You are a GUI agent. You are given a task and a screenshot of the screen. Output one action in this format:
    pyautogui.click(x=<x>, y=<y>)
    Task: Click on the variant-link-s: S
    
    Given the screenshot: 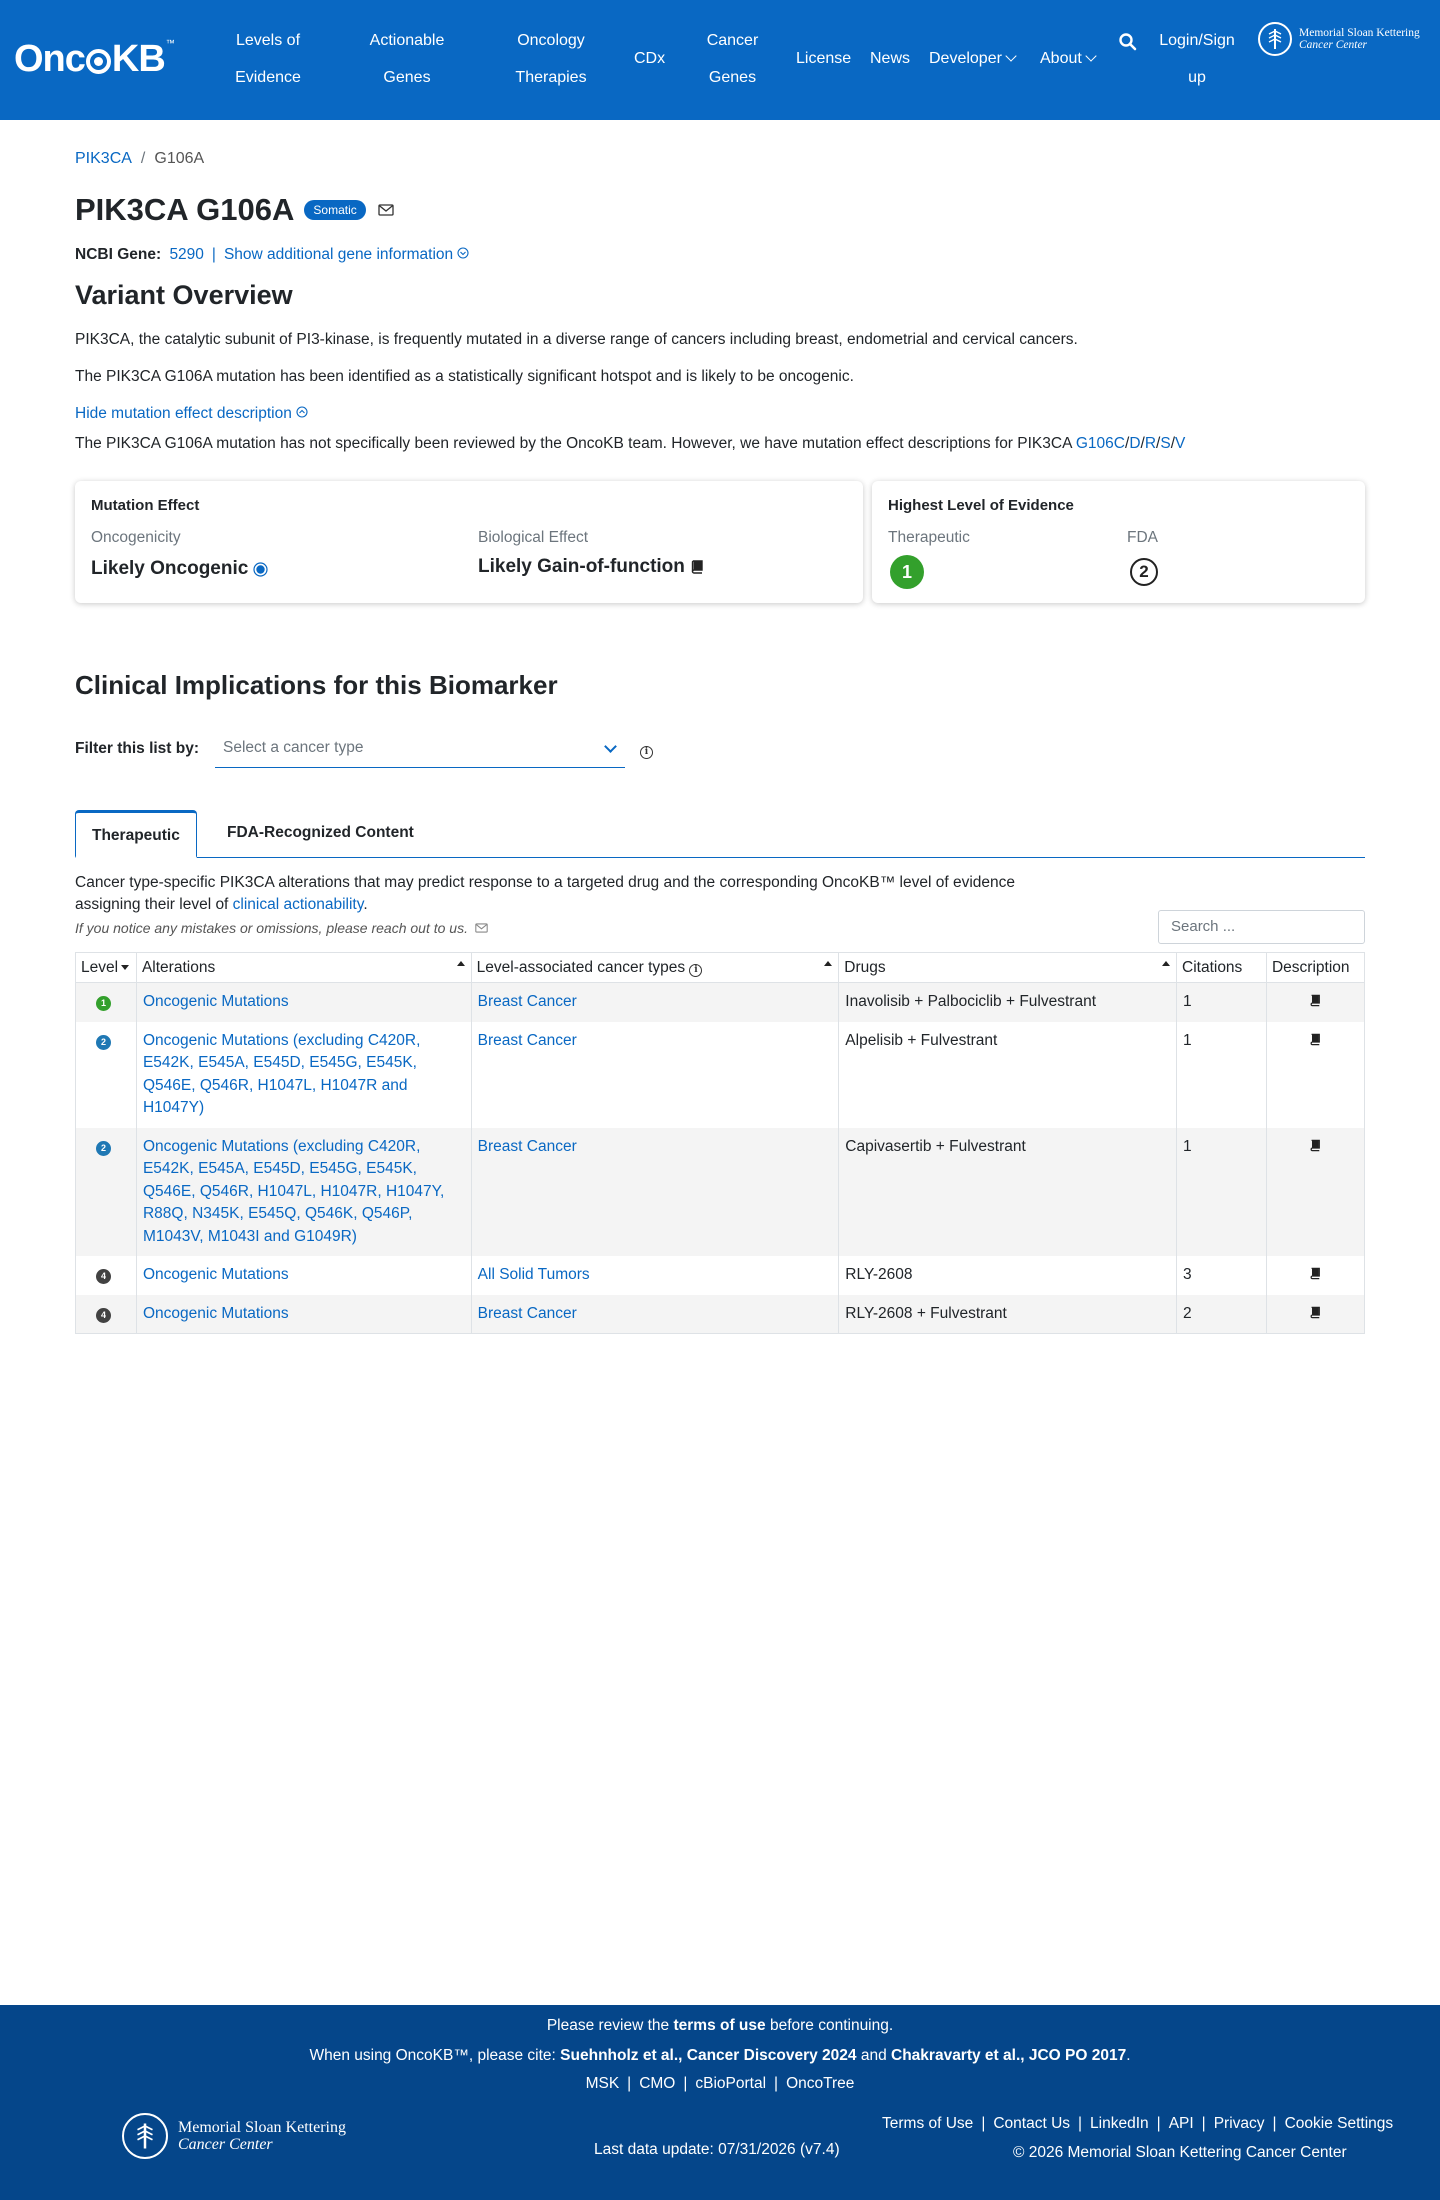 What is the action you would take?
    pyautogui.click(x=1165, y=443)
    